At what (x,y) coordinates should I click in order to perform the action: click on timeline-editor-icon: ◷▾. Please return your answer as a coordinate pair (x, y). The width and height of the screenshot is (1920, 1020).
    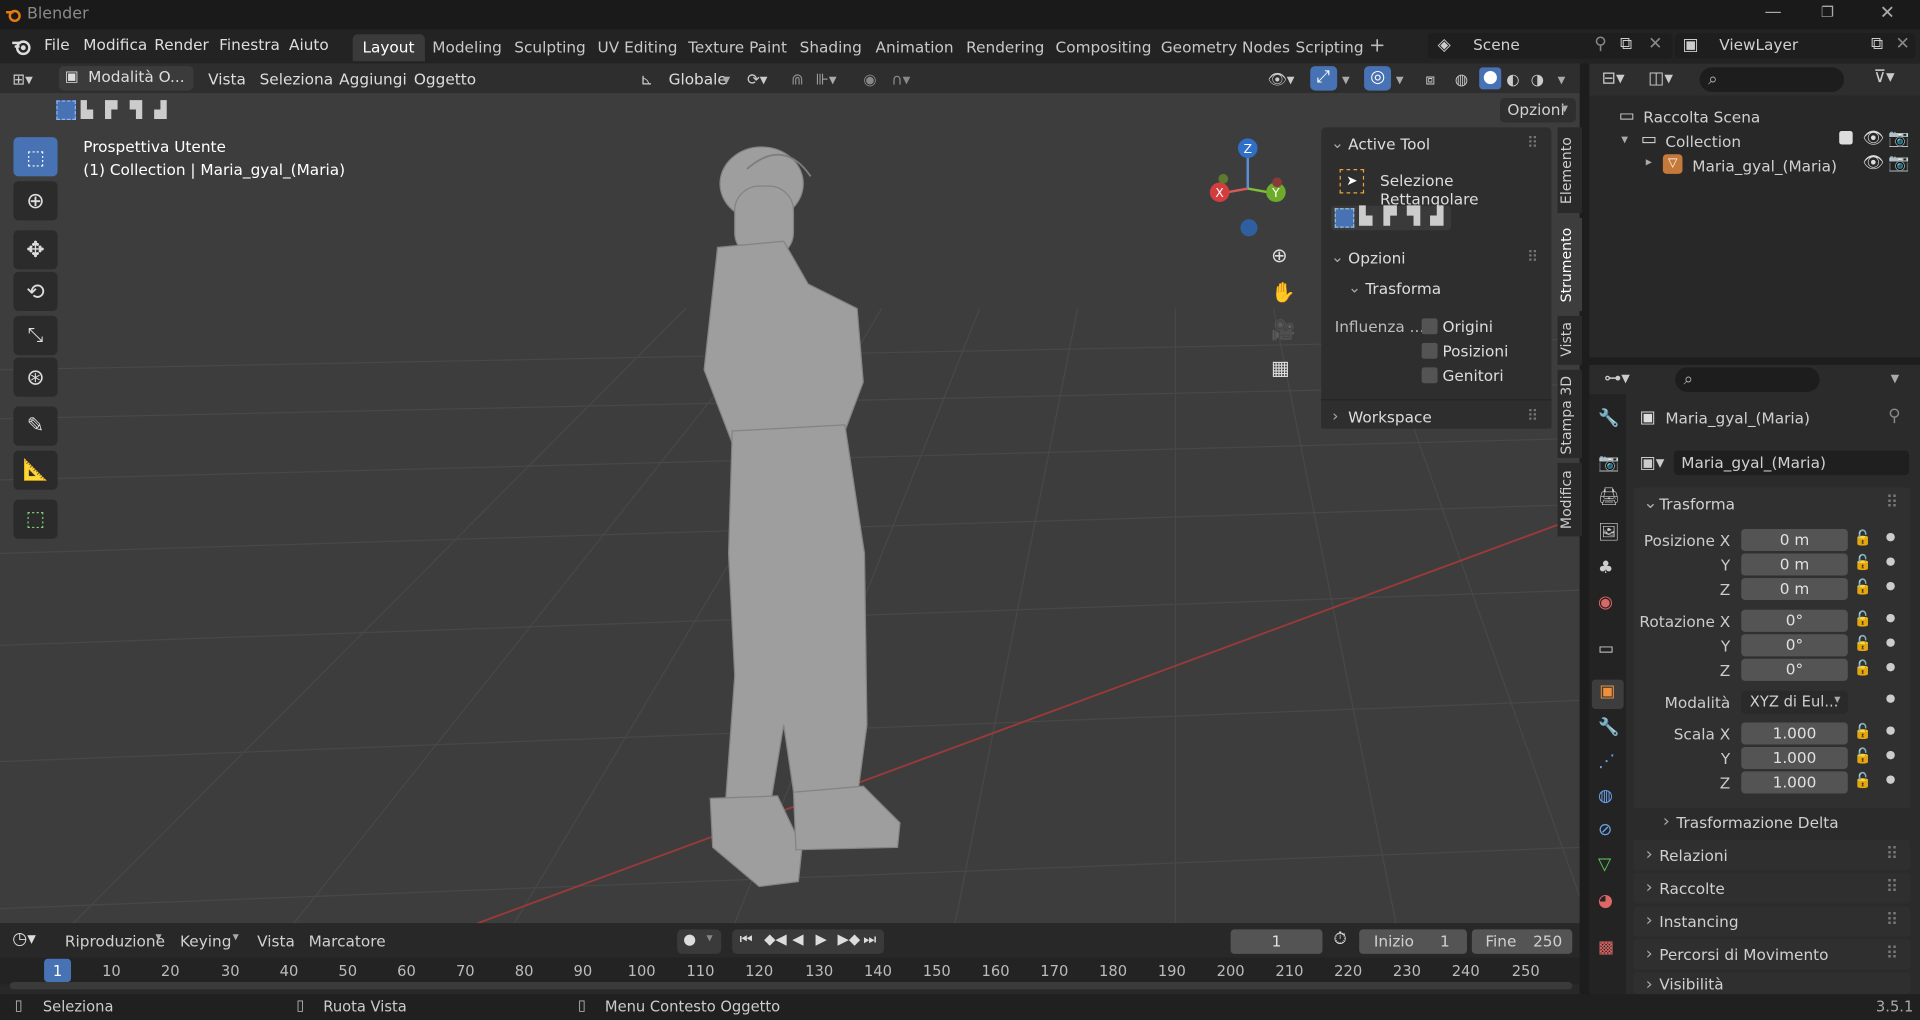
    Looking at the image, I should click on (24, 939).